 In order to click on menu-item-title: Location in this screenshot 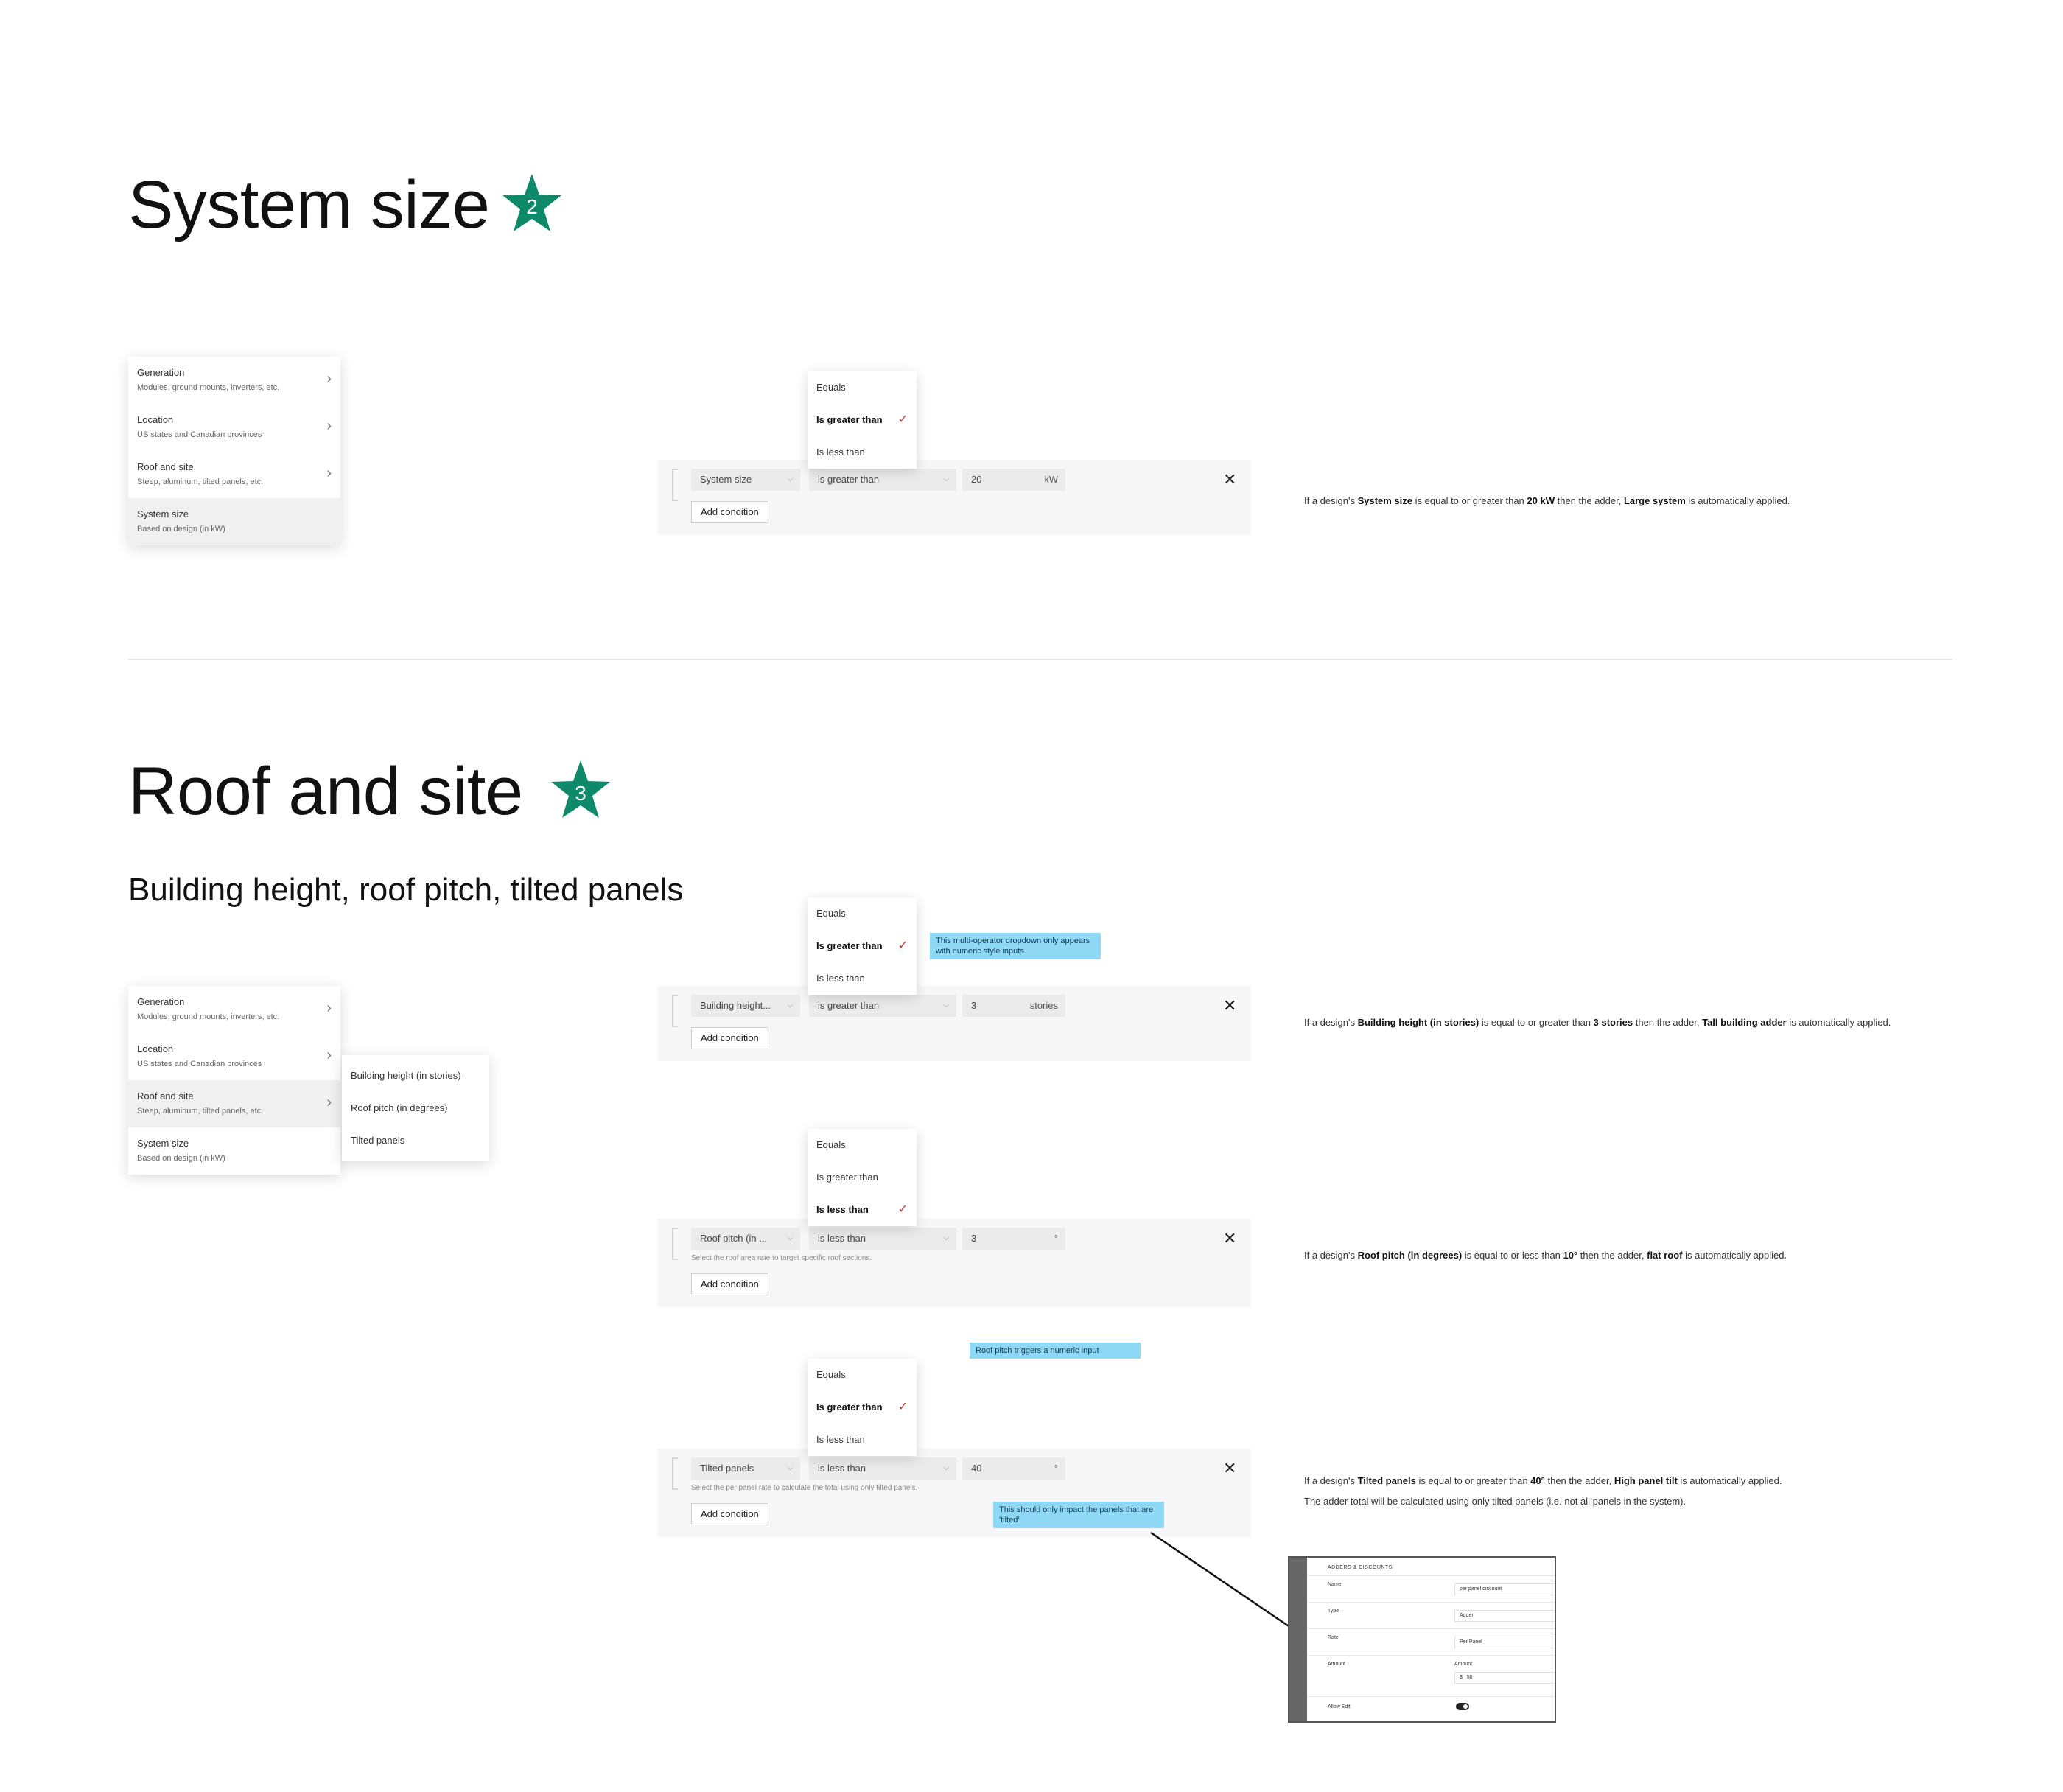, I will do `click(155, 419)`.